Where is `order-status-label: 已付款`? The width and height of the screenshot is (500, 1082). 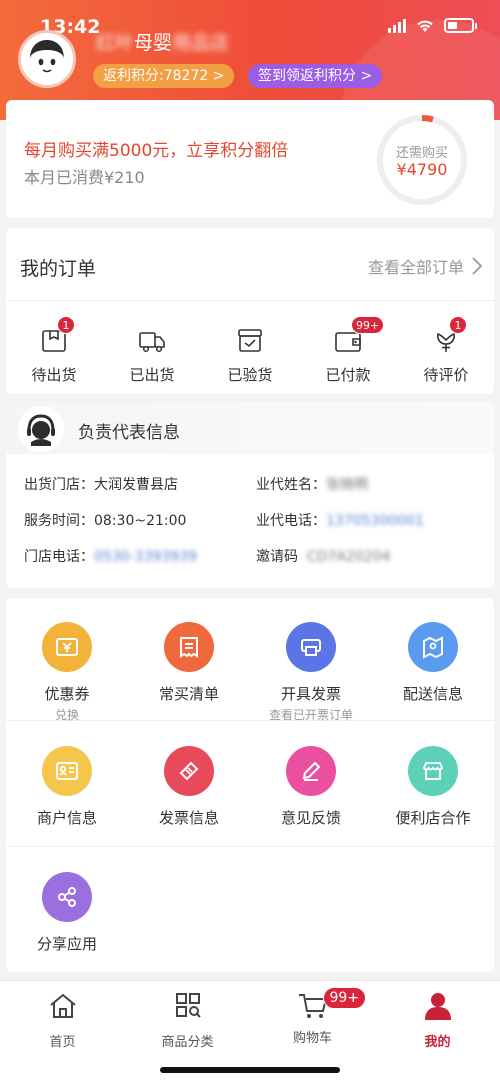 order-status-label: 已付款 is located at coordinates (348, 375).